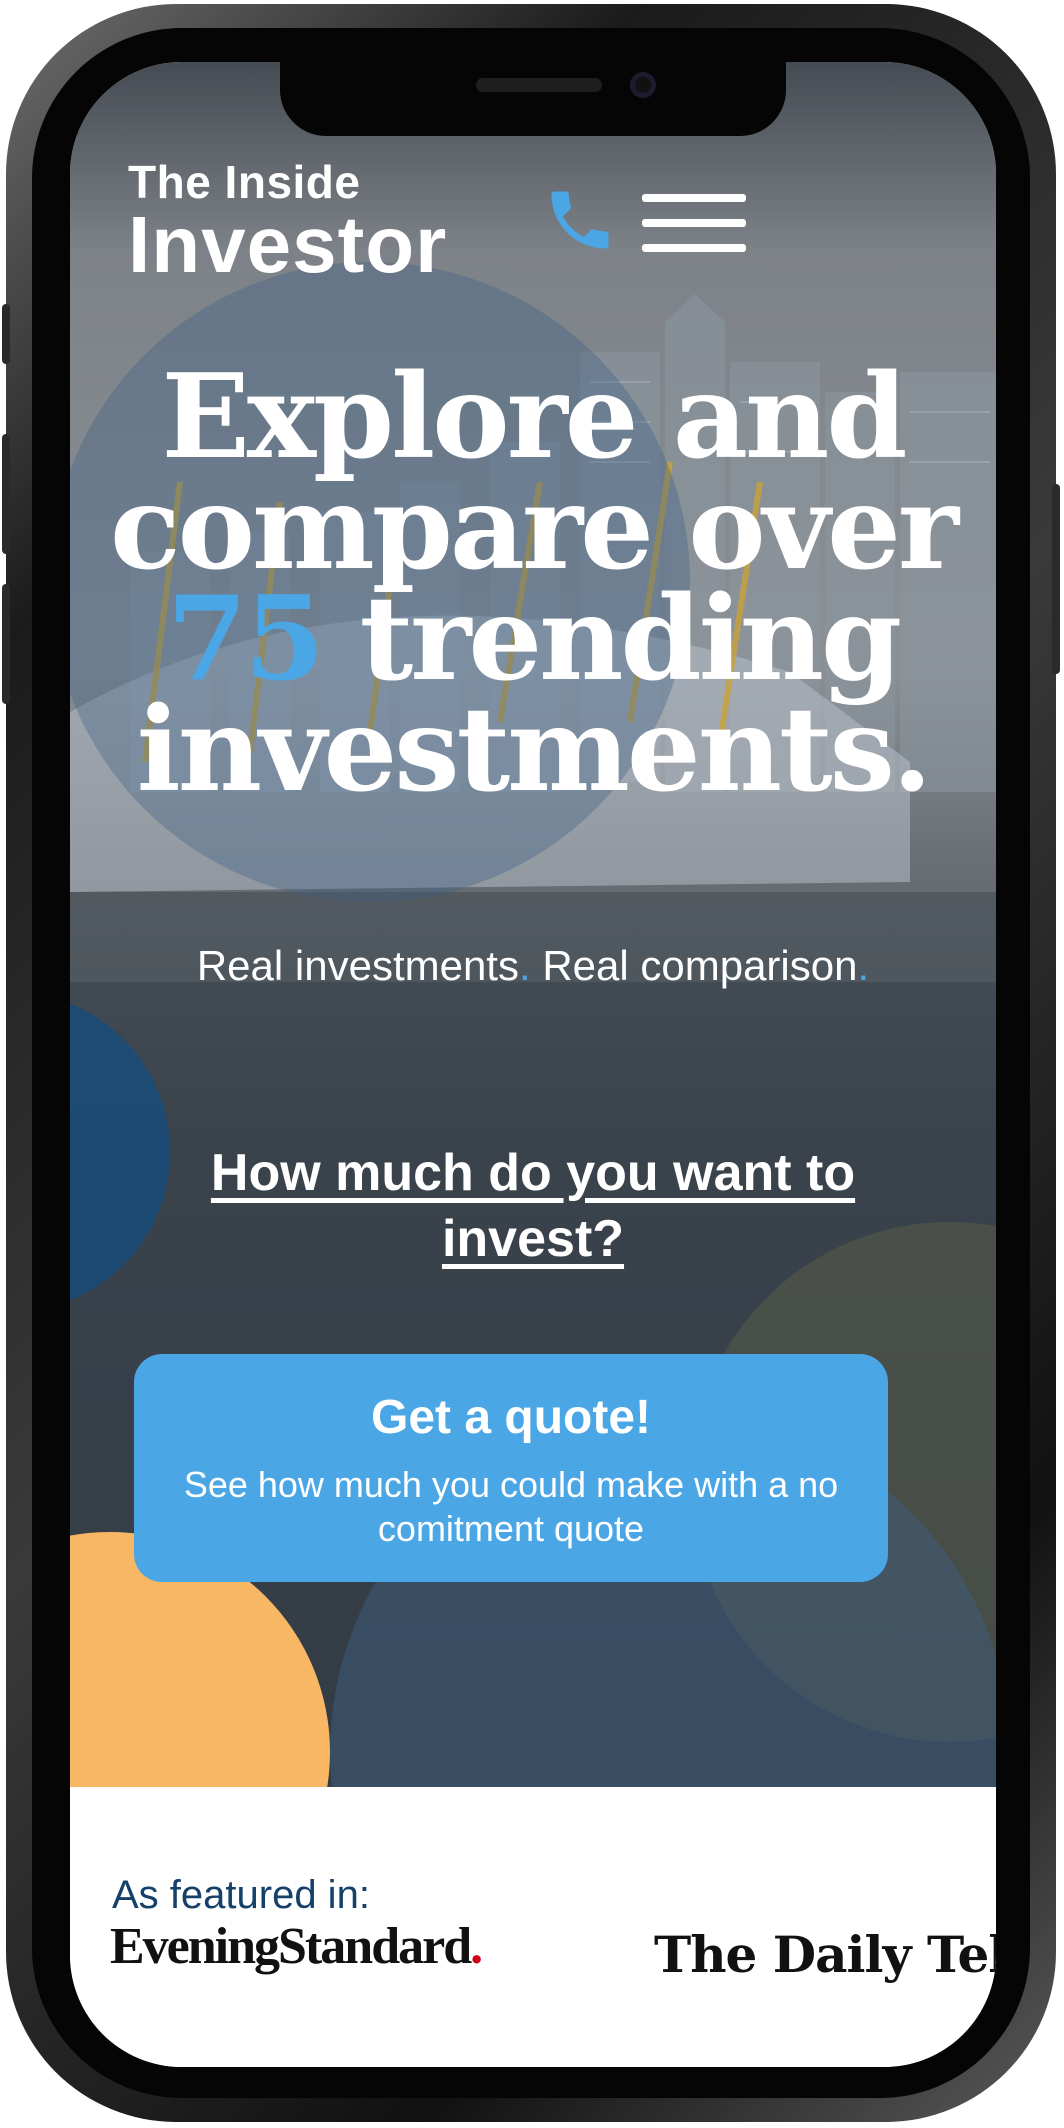 This screenshot has width=1064, height=2128. I want to click on evening-standard-logo: EveningStandard., so click(296, 1946).